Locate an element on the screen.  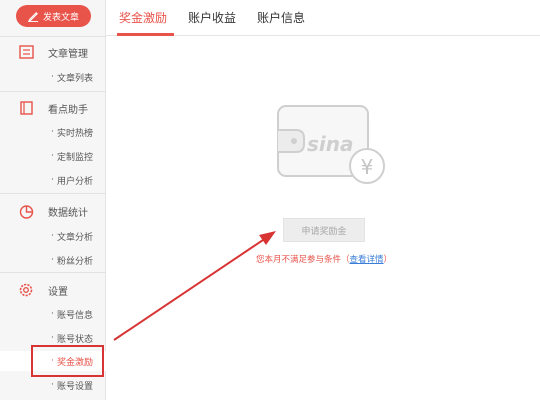
section-label: 文章管理 is located at coordinates (68, 54).